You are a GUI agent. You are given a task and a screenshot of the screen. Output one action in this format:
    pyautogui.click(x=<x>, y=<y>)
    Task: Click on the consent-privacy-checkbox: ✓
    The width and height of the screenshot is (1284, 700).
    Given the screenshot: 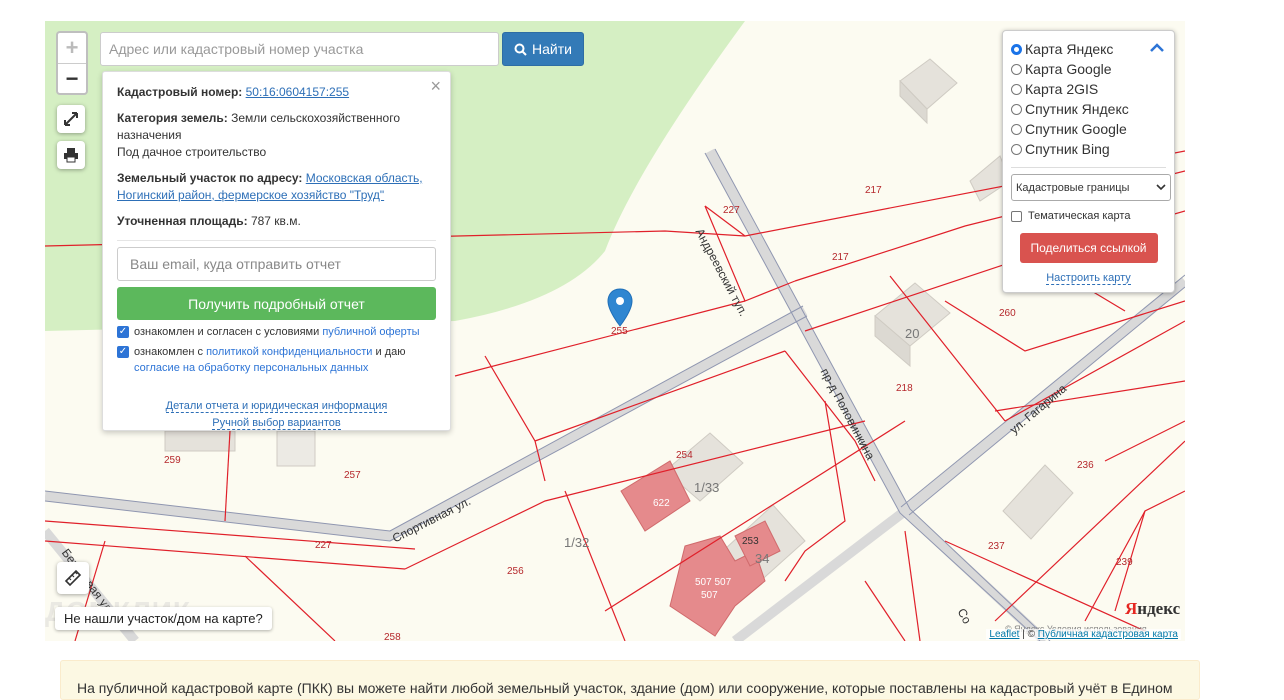 What is the action you would take?
    pyautogui.click(x=123, y=352)
    